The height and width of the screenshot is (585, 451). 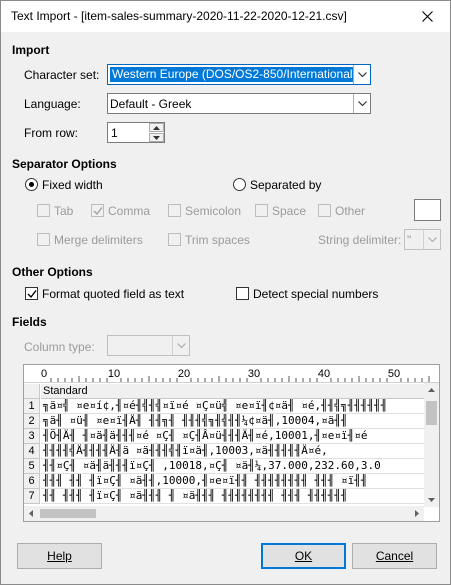 What do you see at coordinates (213, 211) in the screenshot?
I see `semicolon-label: Semicolon` at bounding box center [213, 211].